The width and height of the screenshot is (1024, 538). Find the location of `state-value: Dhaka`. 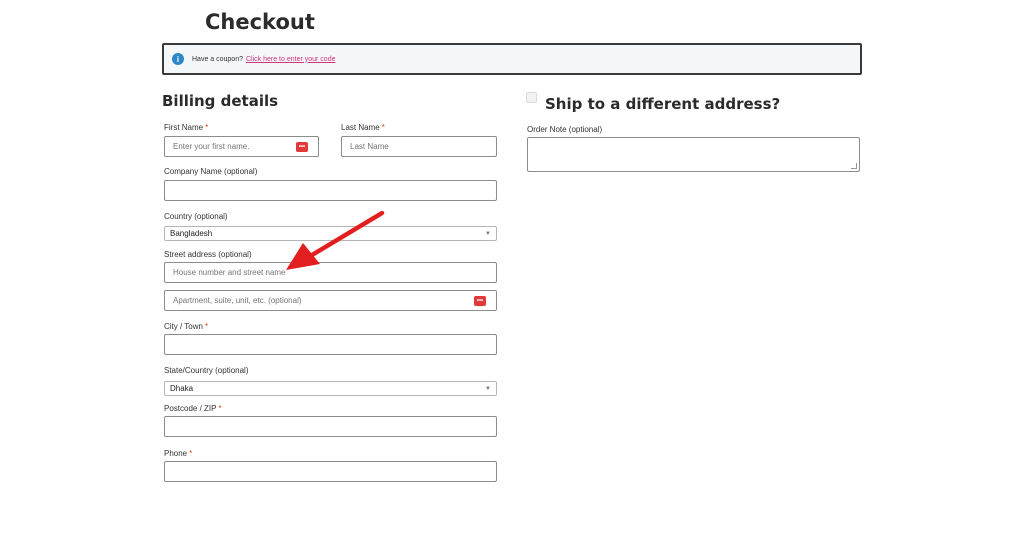

state-value: Dhaka is located at coordinates (182, 388).